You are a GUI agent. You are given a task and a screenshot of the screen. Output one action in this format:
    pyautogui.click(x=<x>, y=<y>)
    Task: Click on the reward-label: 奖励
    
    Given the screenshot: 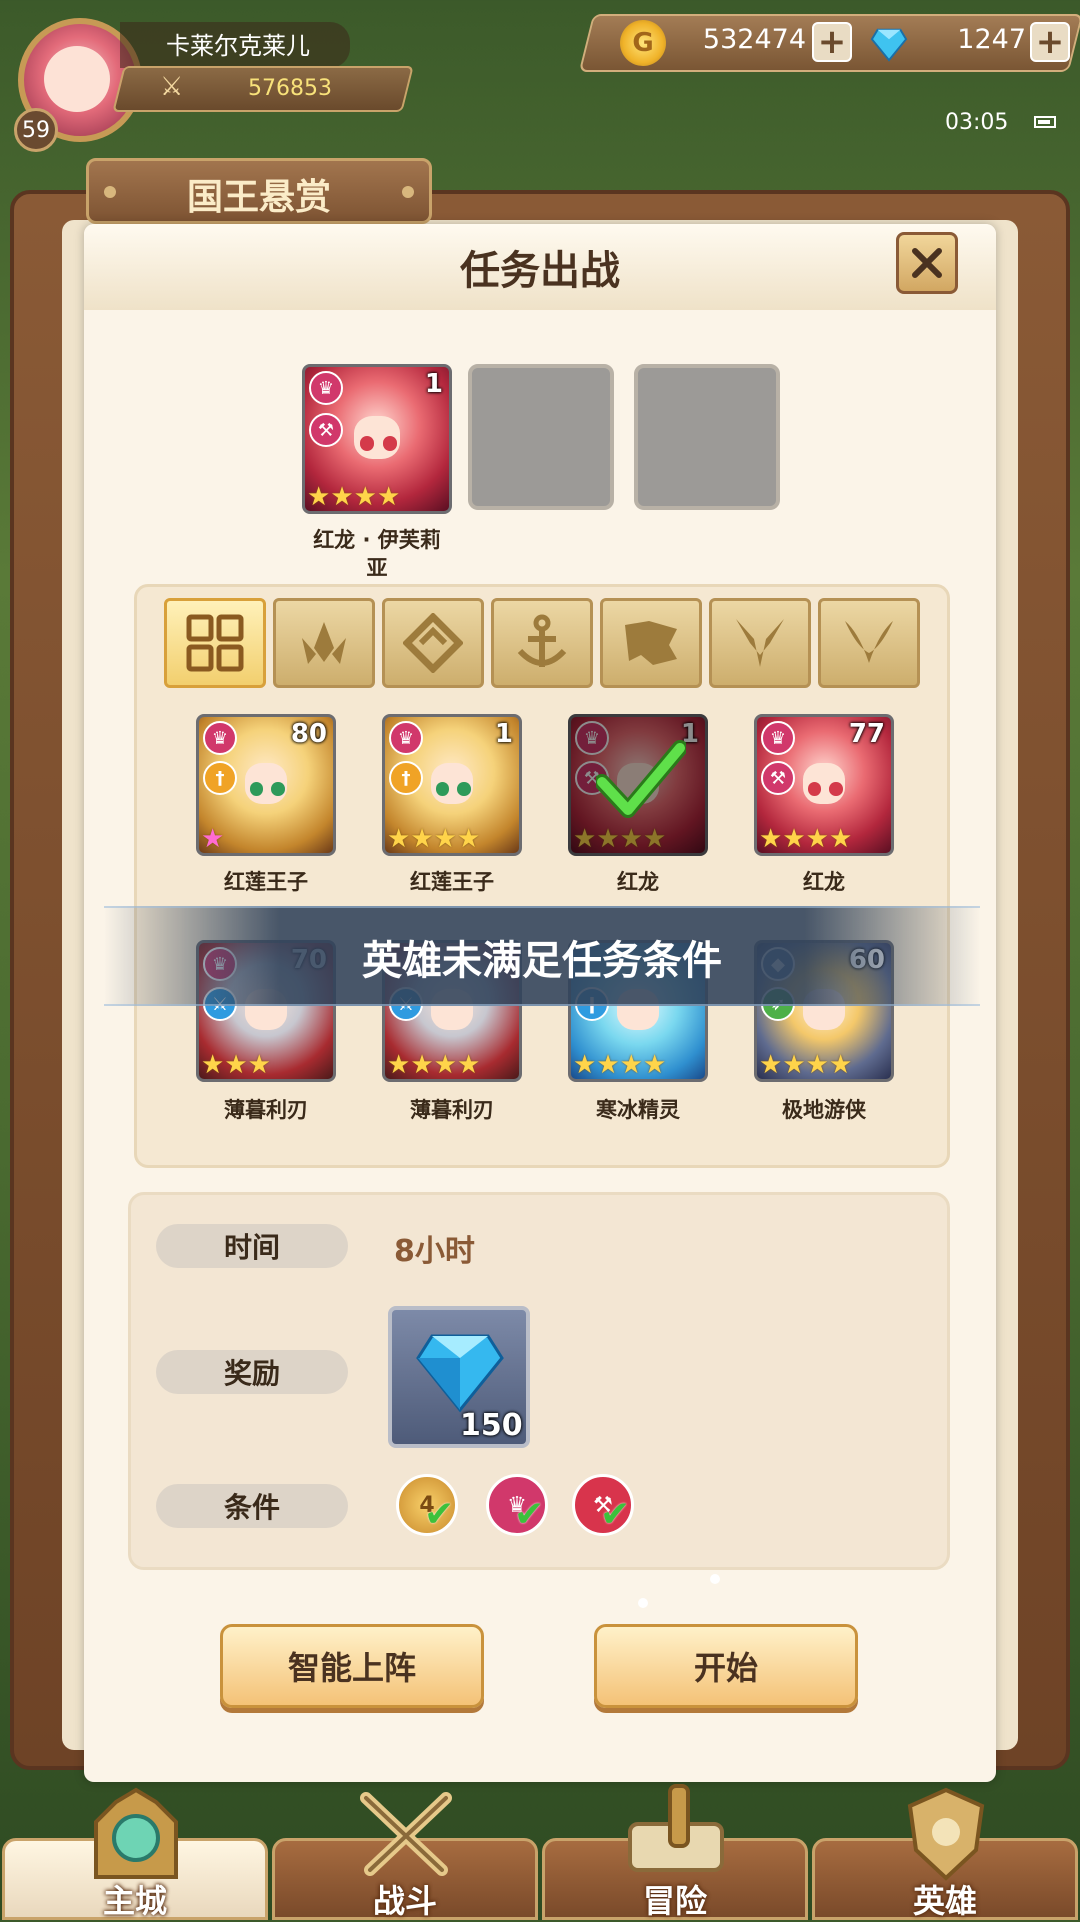 What is the action you would take?
    pyautogui.click(x=252, y=1372)
    